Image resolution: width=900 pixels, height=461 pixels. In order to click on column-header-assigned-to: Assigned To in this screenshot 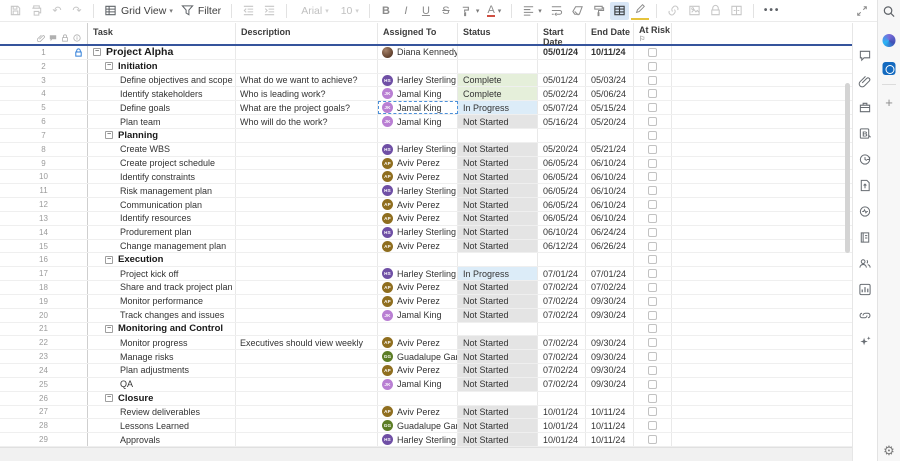, I will do `click(418, 33)`.